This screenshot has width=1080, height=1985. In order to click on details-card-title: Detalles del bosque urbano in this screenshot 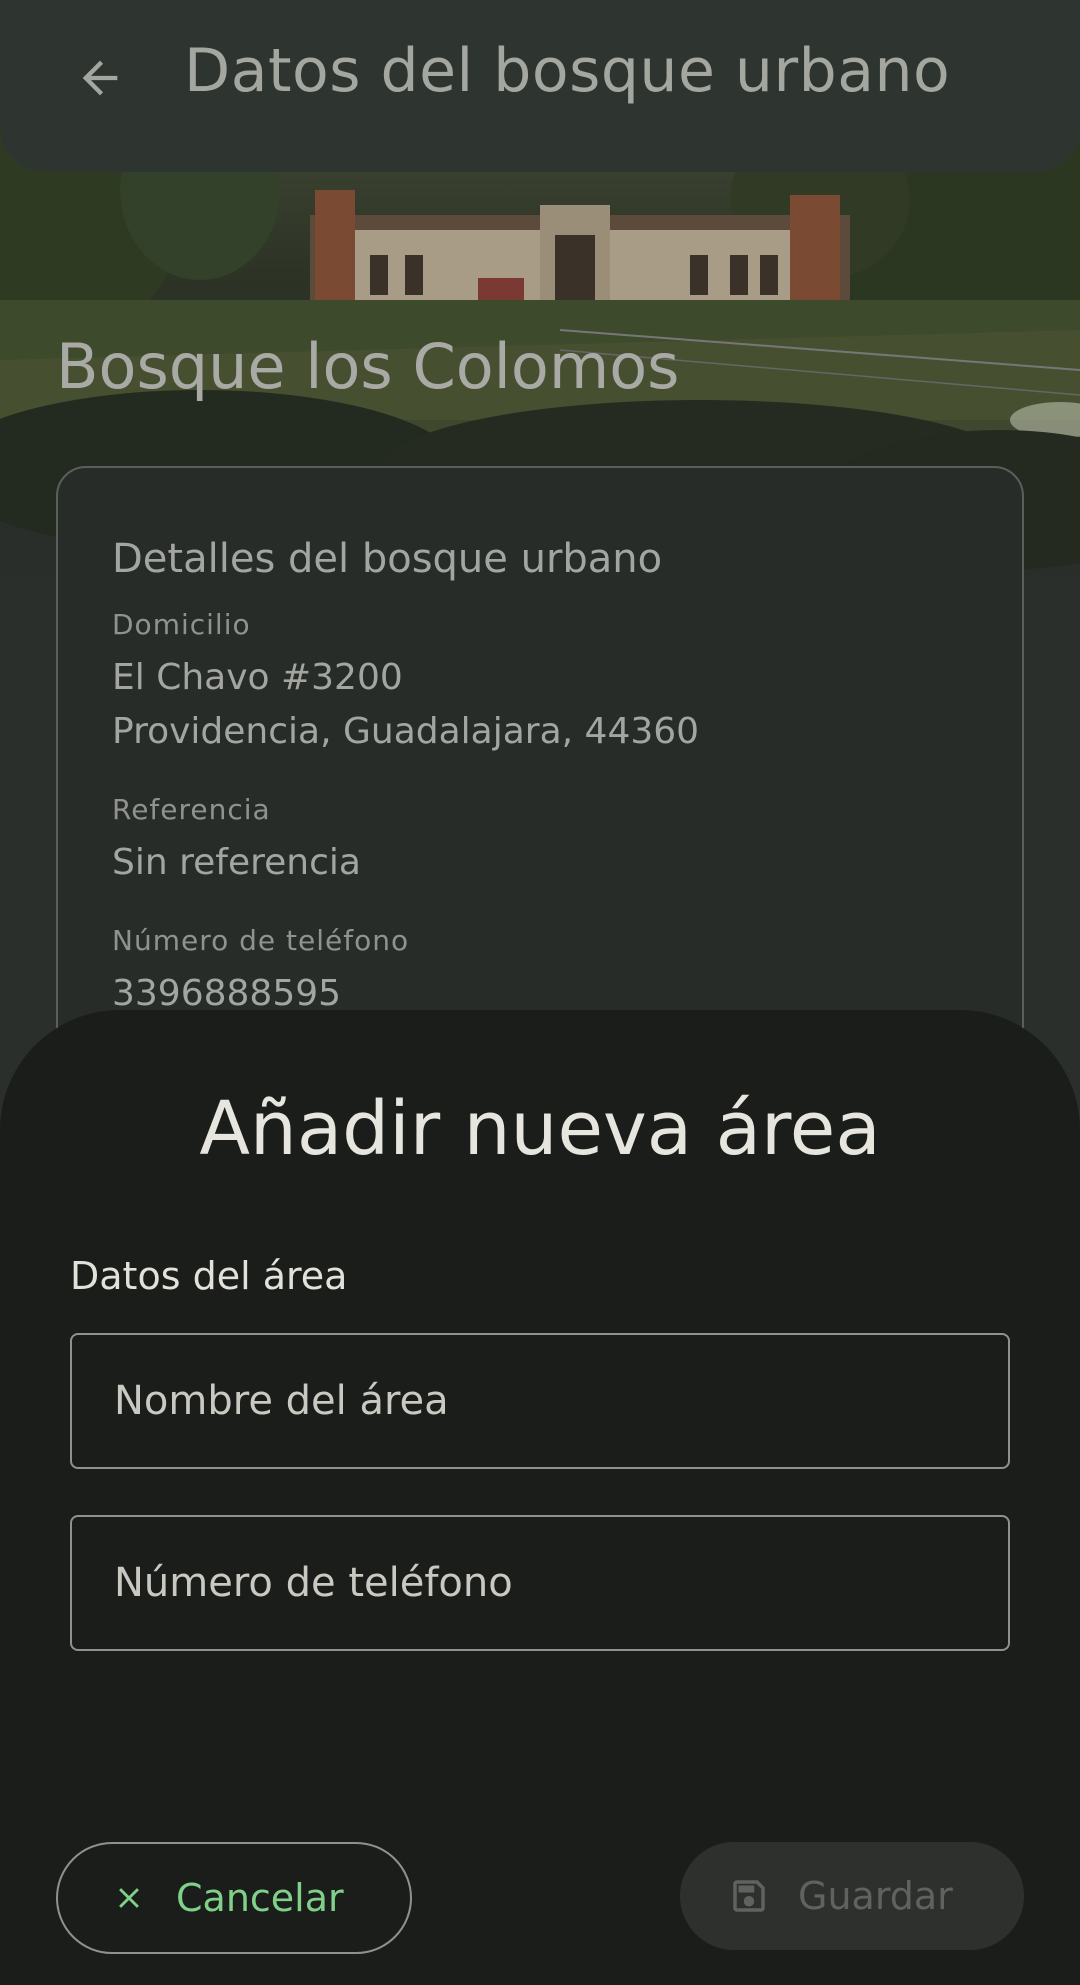, I will do `click(387, 559)`.